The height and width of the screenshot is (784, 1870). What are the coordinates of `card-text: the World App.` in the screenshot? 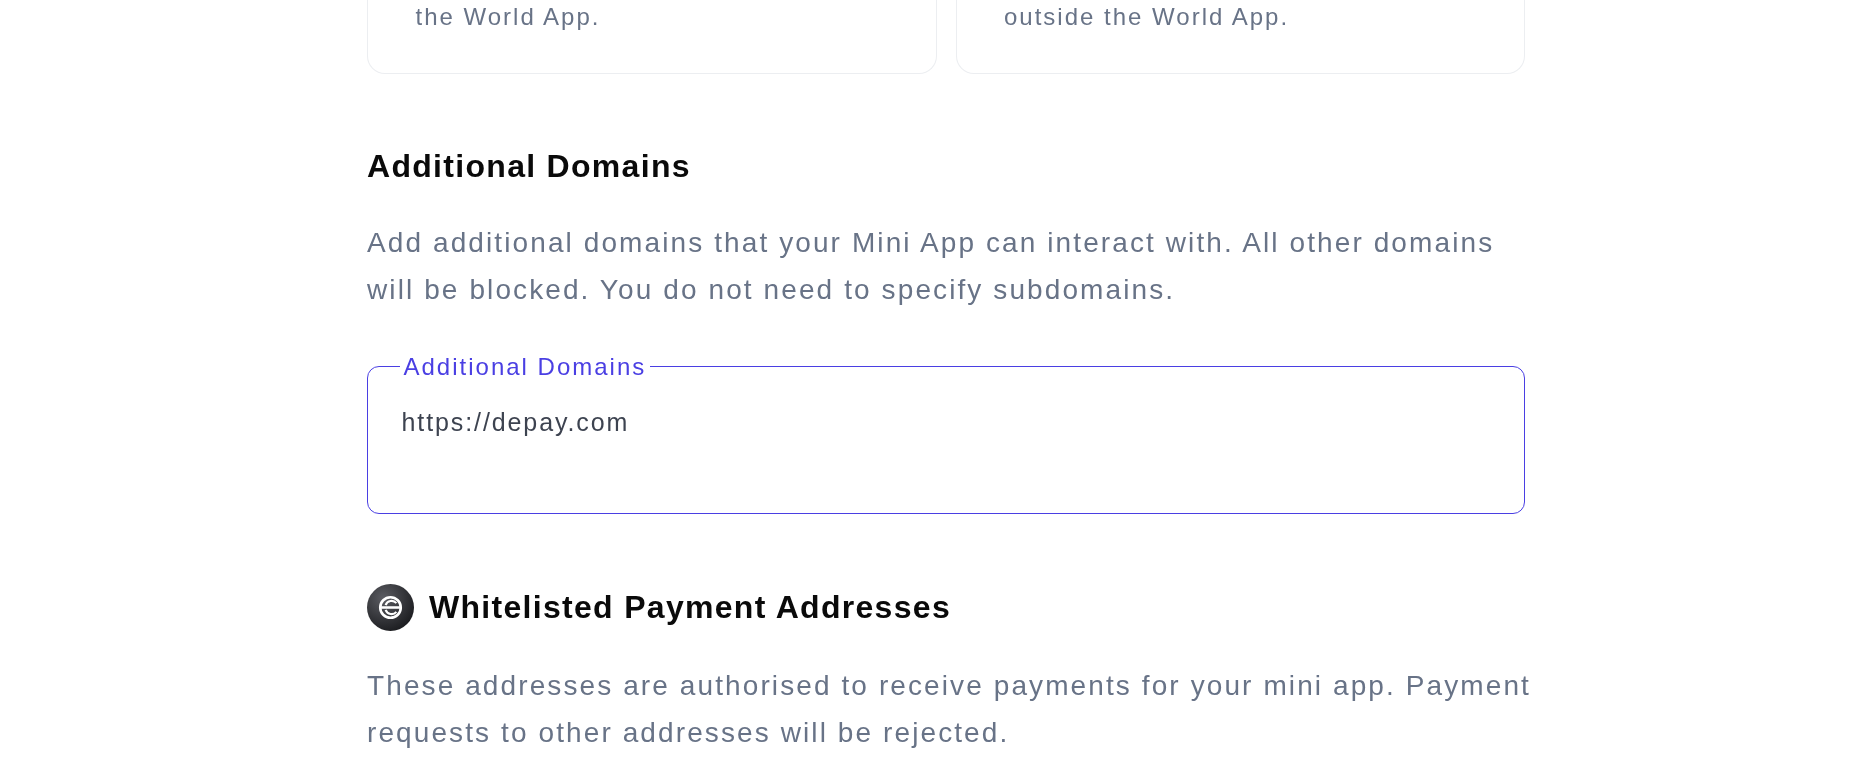 It's located at (508, 17).